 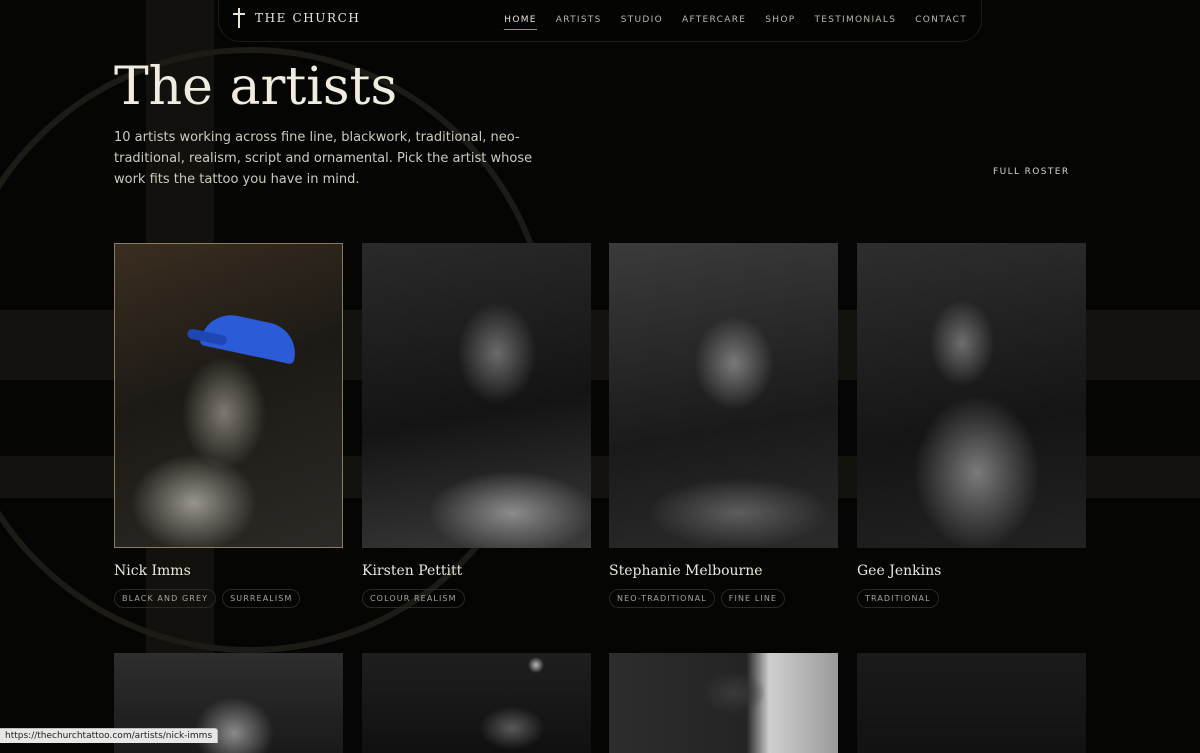 I want to click on nav-shop: SHOP, so click(x=780, y=22).